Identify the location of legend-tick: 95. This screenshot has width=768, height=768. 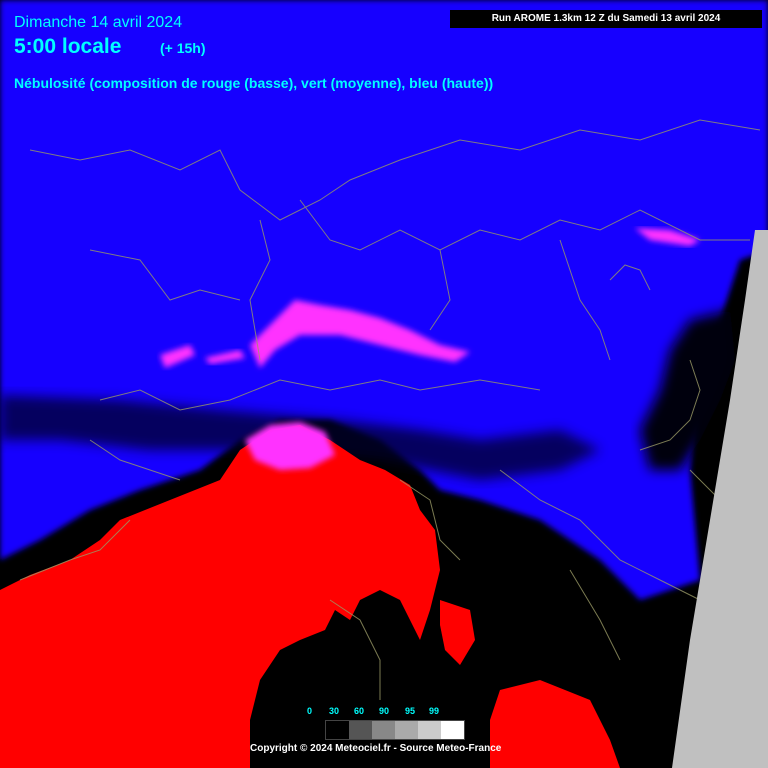
(410, 711).